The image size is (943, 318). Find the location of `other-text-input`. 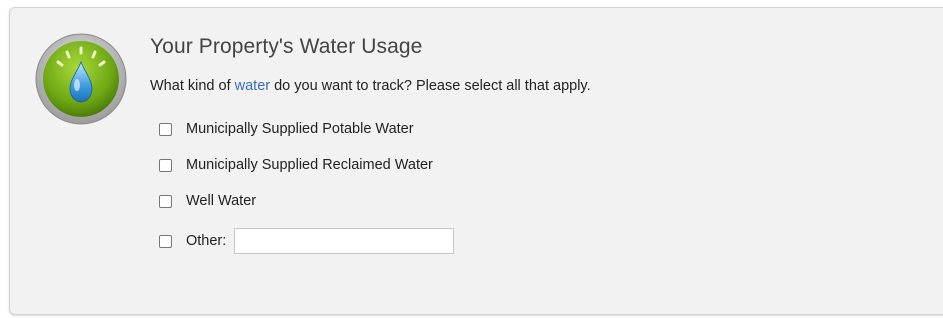

other-text-input is located at coordinates (344, 241).